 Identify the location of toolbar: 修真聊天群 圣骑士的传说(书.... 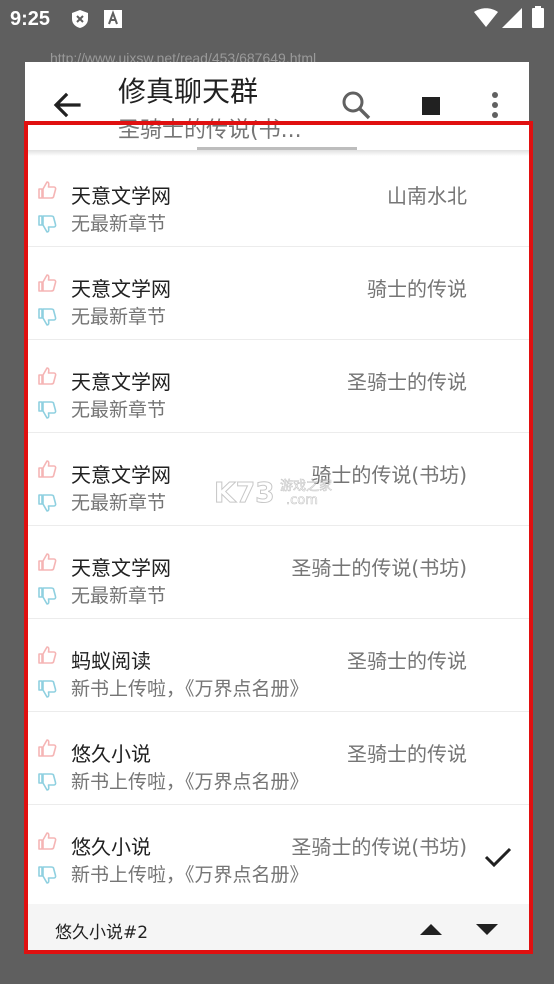
(277, 106).